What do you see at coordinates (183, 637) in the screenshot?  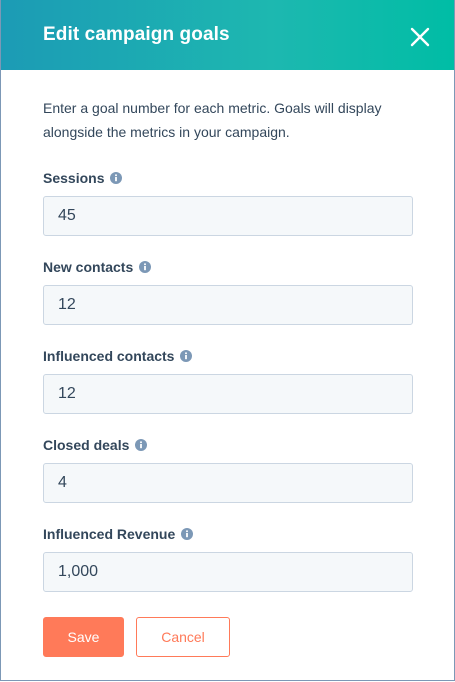 I see `cancel-button: Cancel` at bounding box center [183, 637].